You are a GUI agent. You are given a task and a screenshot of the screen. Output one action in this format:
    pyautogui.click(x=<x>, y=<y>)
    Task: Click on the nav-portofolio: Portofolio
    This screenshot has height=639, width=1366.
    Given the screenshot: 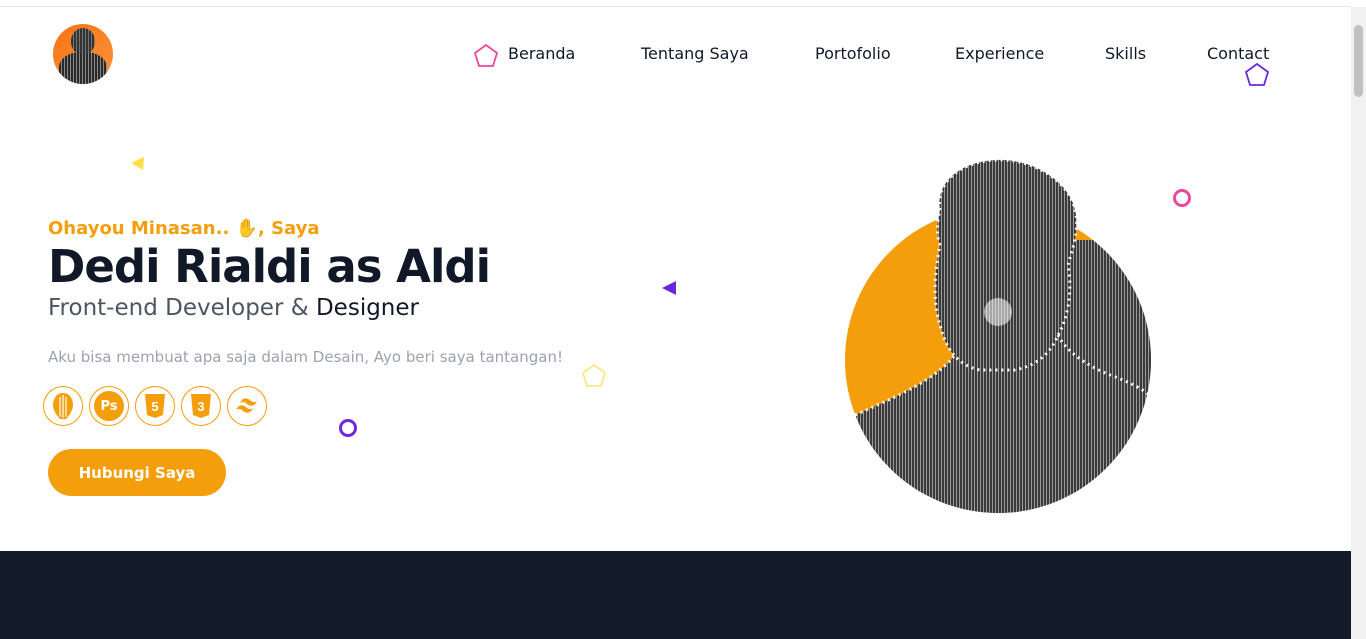 What is the action you would take?
    pyautogui.click(x=853, y=53)
    